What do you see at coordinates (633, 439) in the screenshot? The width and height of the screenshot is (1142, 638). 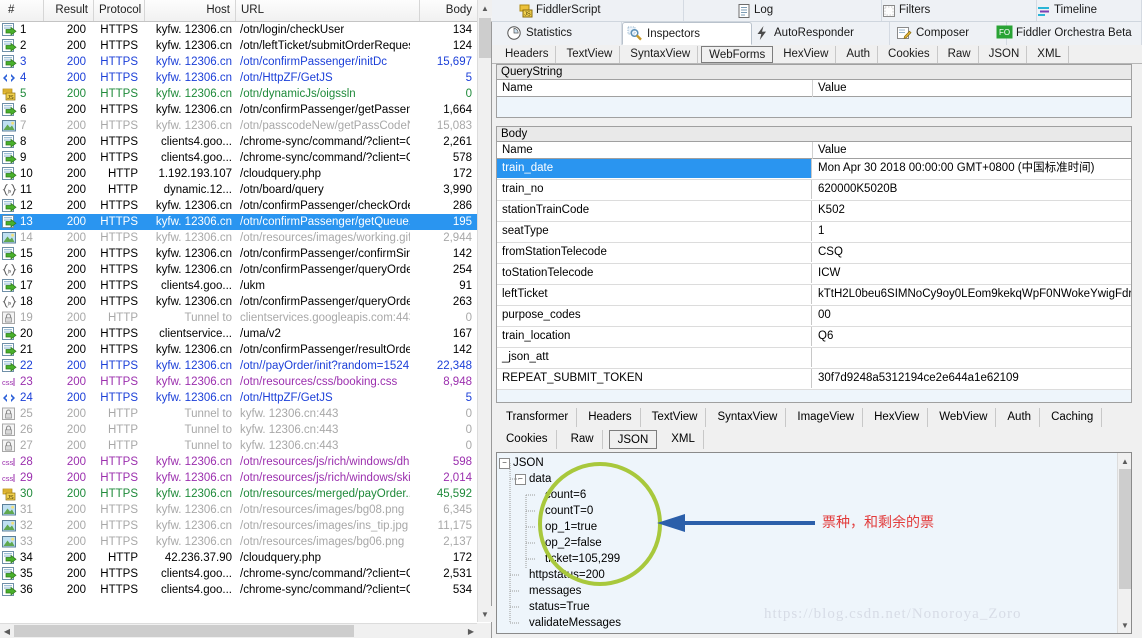 I see `response-tab-json: JSON` at bounding box center [633, 439].